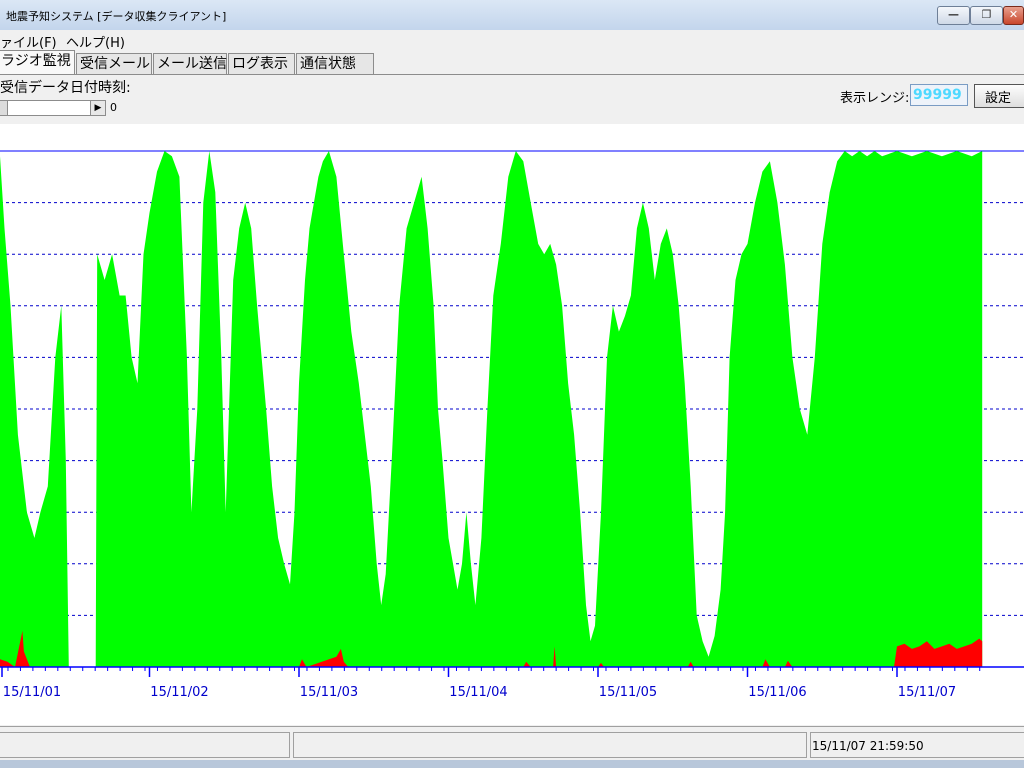 The image size is (1024, 768). Describe the element at coordinates (777, 692) in the screenshot. I see `x-axis-tick-label: 15/11/06` at that location.